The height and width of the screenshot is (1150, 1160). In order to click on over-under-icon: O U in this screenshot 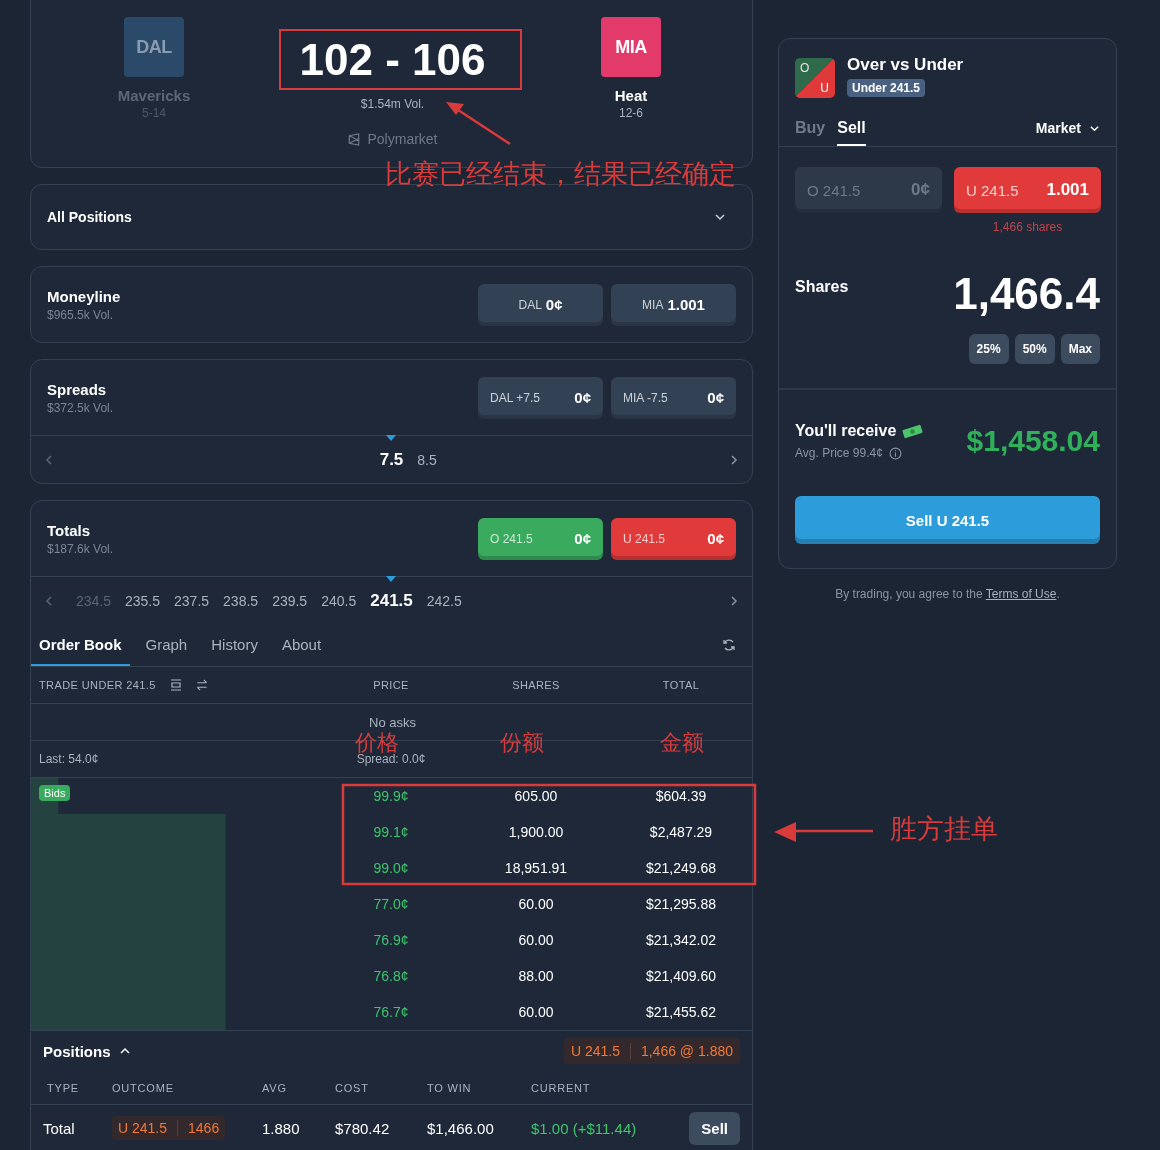, I will do `click(815, 78)`.